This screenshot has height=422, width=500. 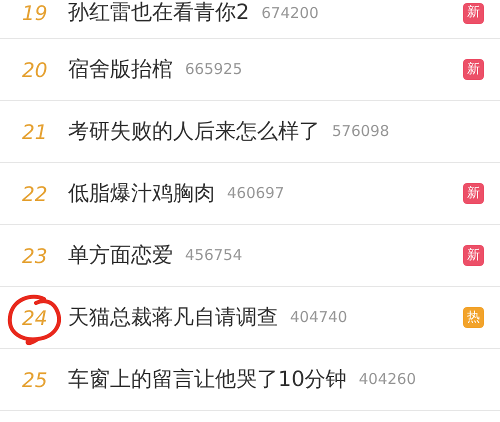 I want to click on topic-badge: 热, so click(x=473, y=317).